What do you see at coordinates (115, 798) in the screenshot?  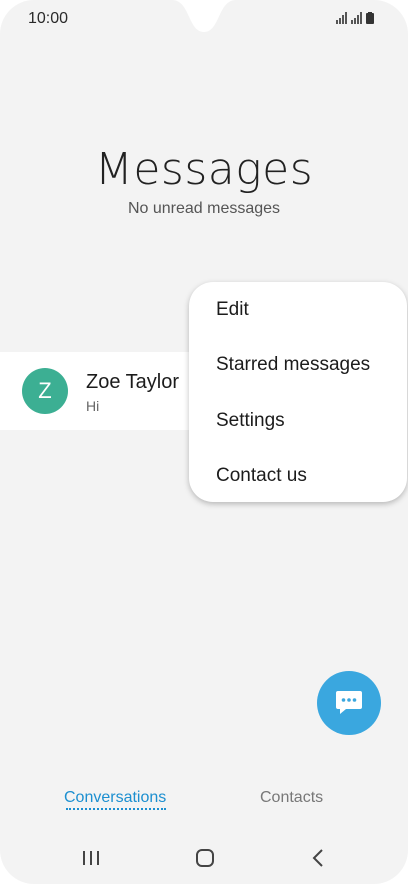 I see `tab-conversations: Conversations` at bounding box center [115, 798].